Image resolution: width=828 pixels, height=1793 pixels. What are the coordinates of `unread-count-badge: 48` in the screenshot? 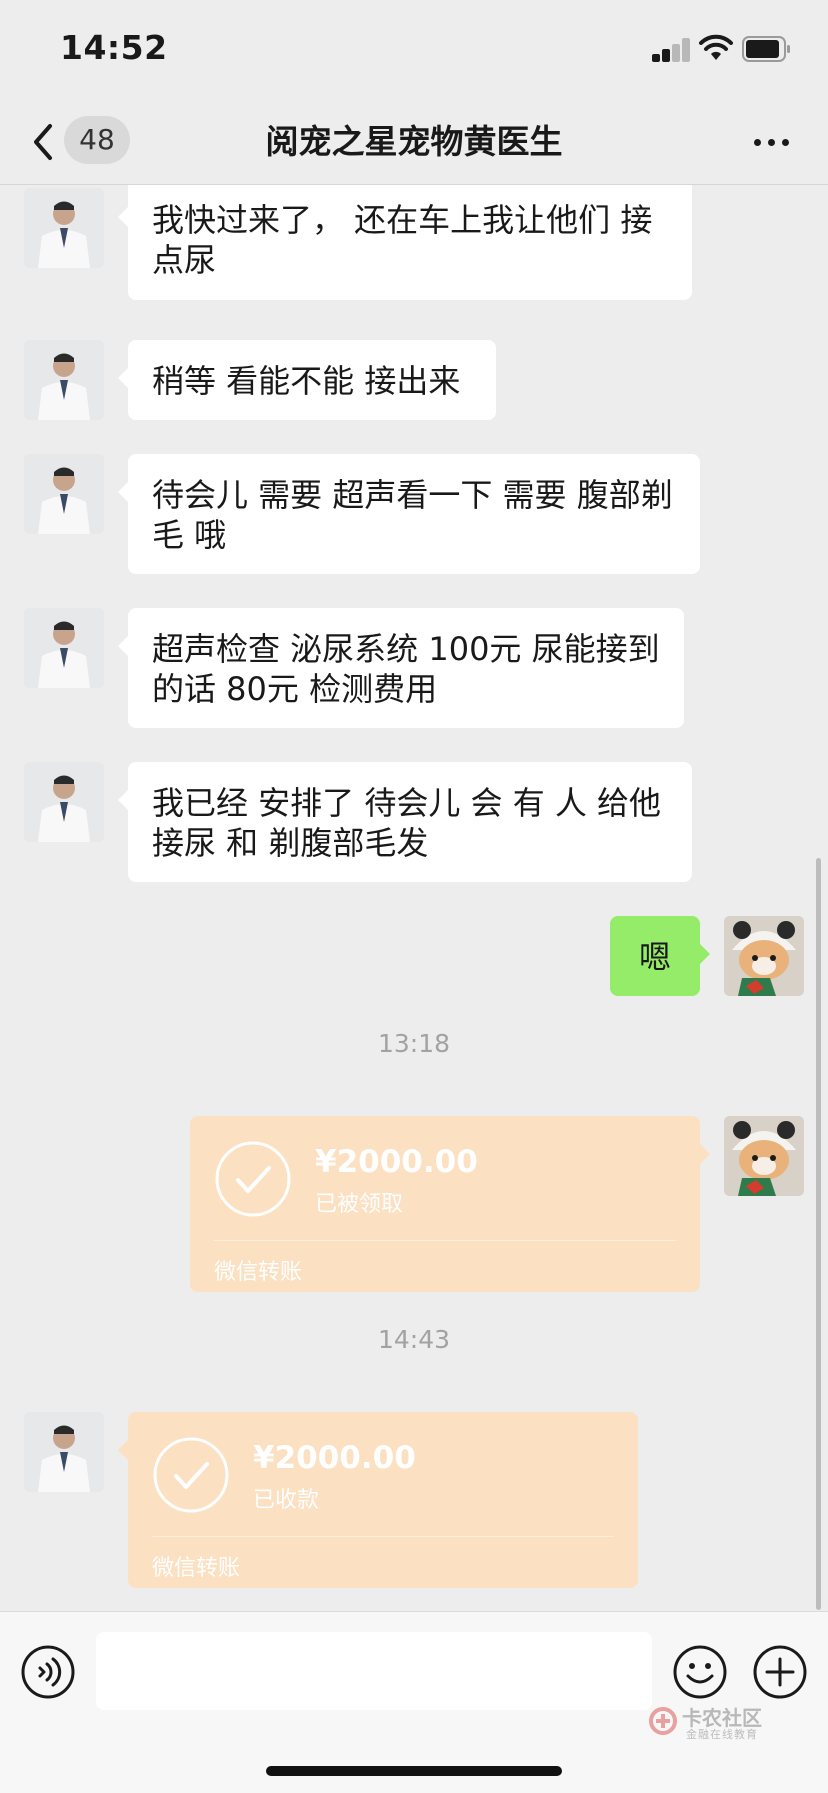 It's located at (97, 140).